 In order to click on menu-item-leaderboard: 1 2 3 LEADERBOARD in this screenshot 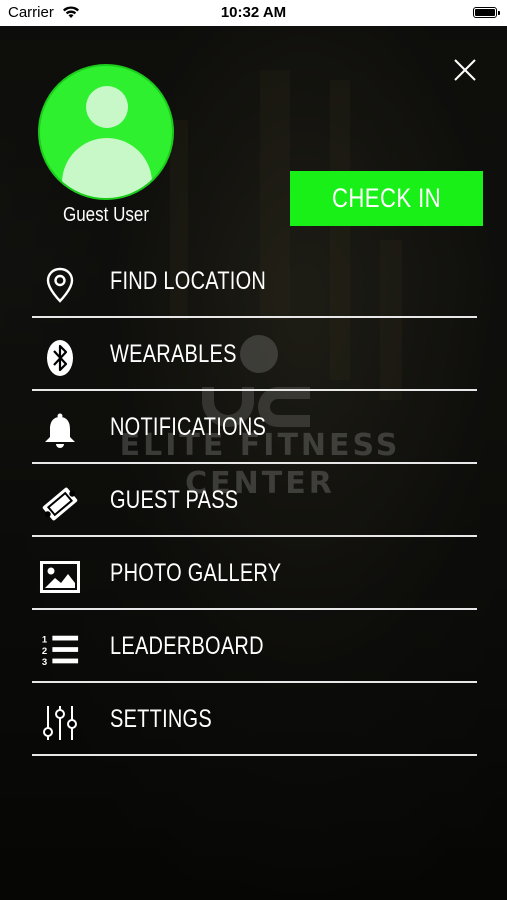, I will do `click(254, 647)`.